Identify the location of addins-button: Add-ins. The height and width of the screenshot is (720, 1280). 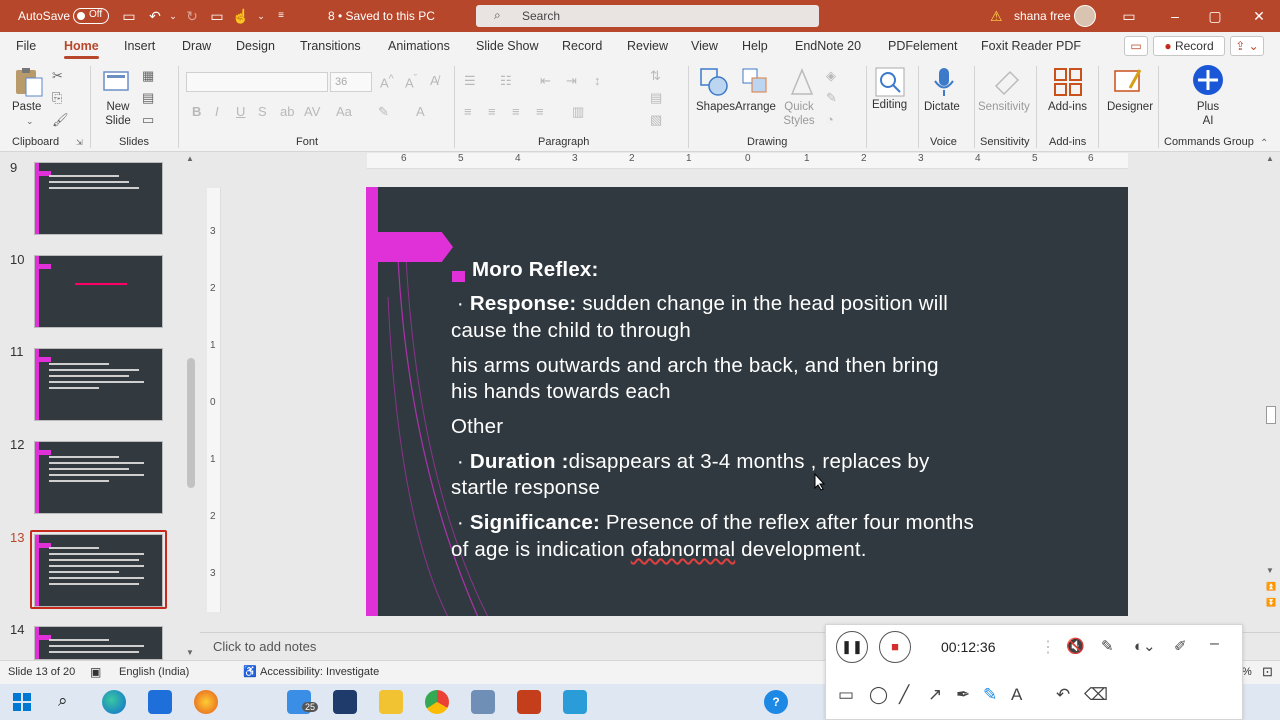
(1067, 107).